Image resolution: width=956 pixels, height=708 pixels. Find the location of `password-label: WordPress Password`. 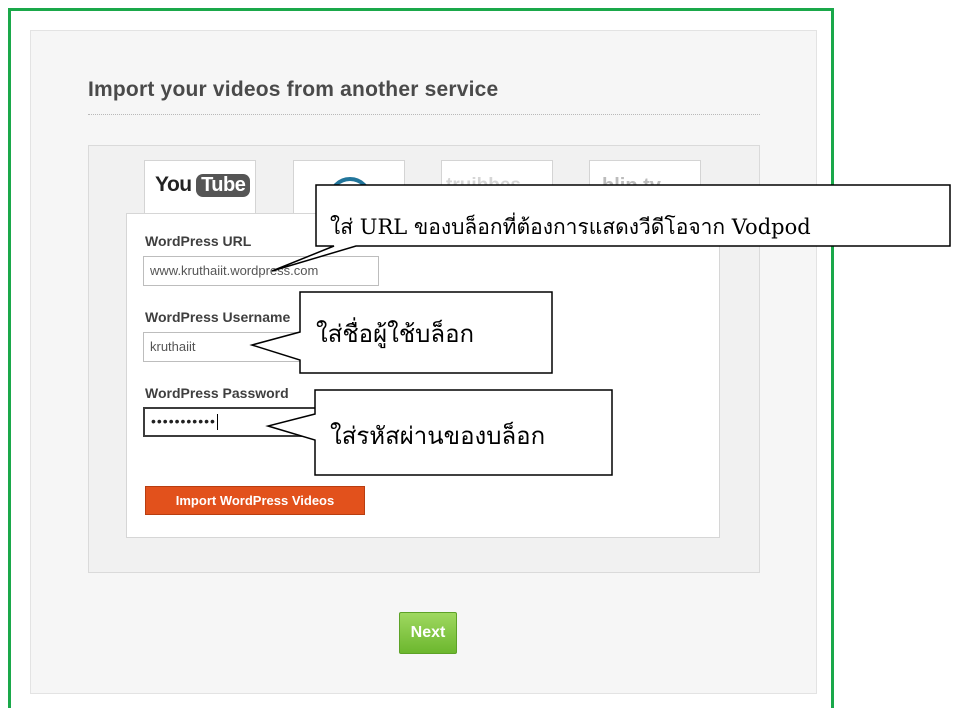

password-label: WordPress Password is located at coordinates (217, 393).